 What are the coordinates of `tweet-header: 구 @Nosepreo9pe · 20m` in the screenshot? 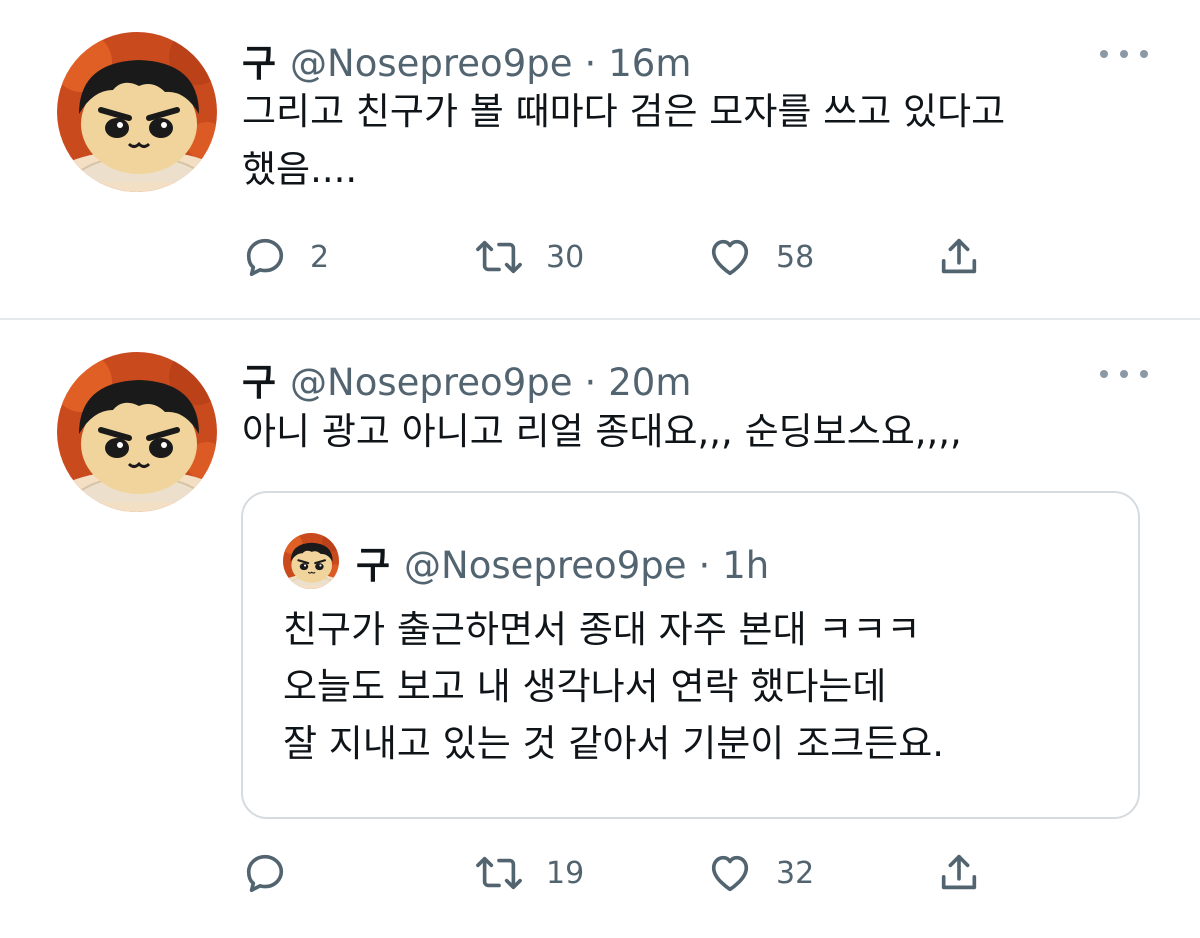 It's located at (466, 378).